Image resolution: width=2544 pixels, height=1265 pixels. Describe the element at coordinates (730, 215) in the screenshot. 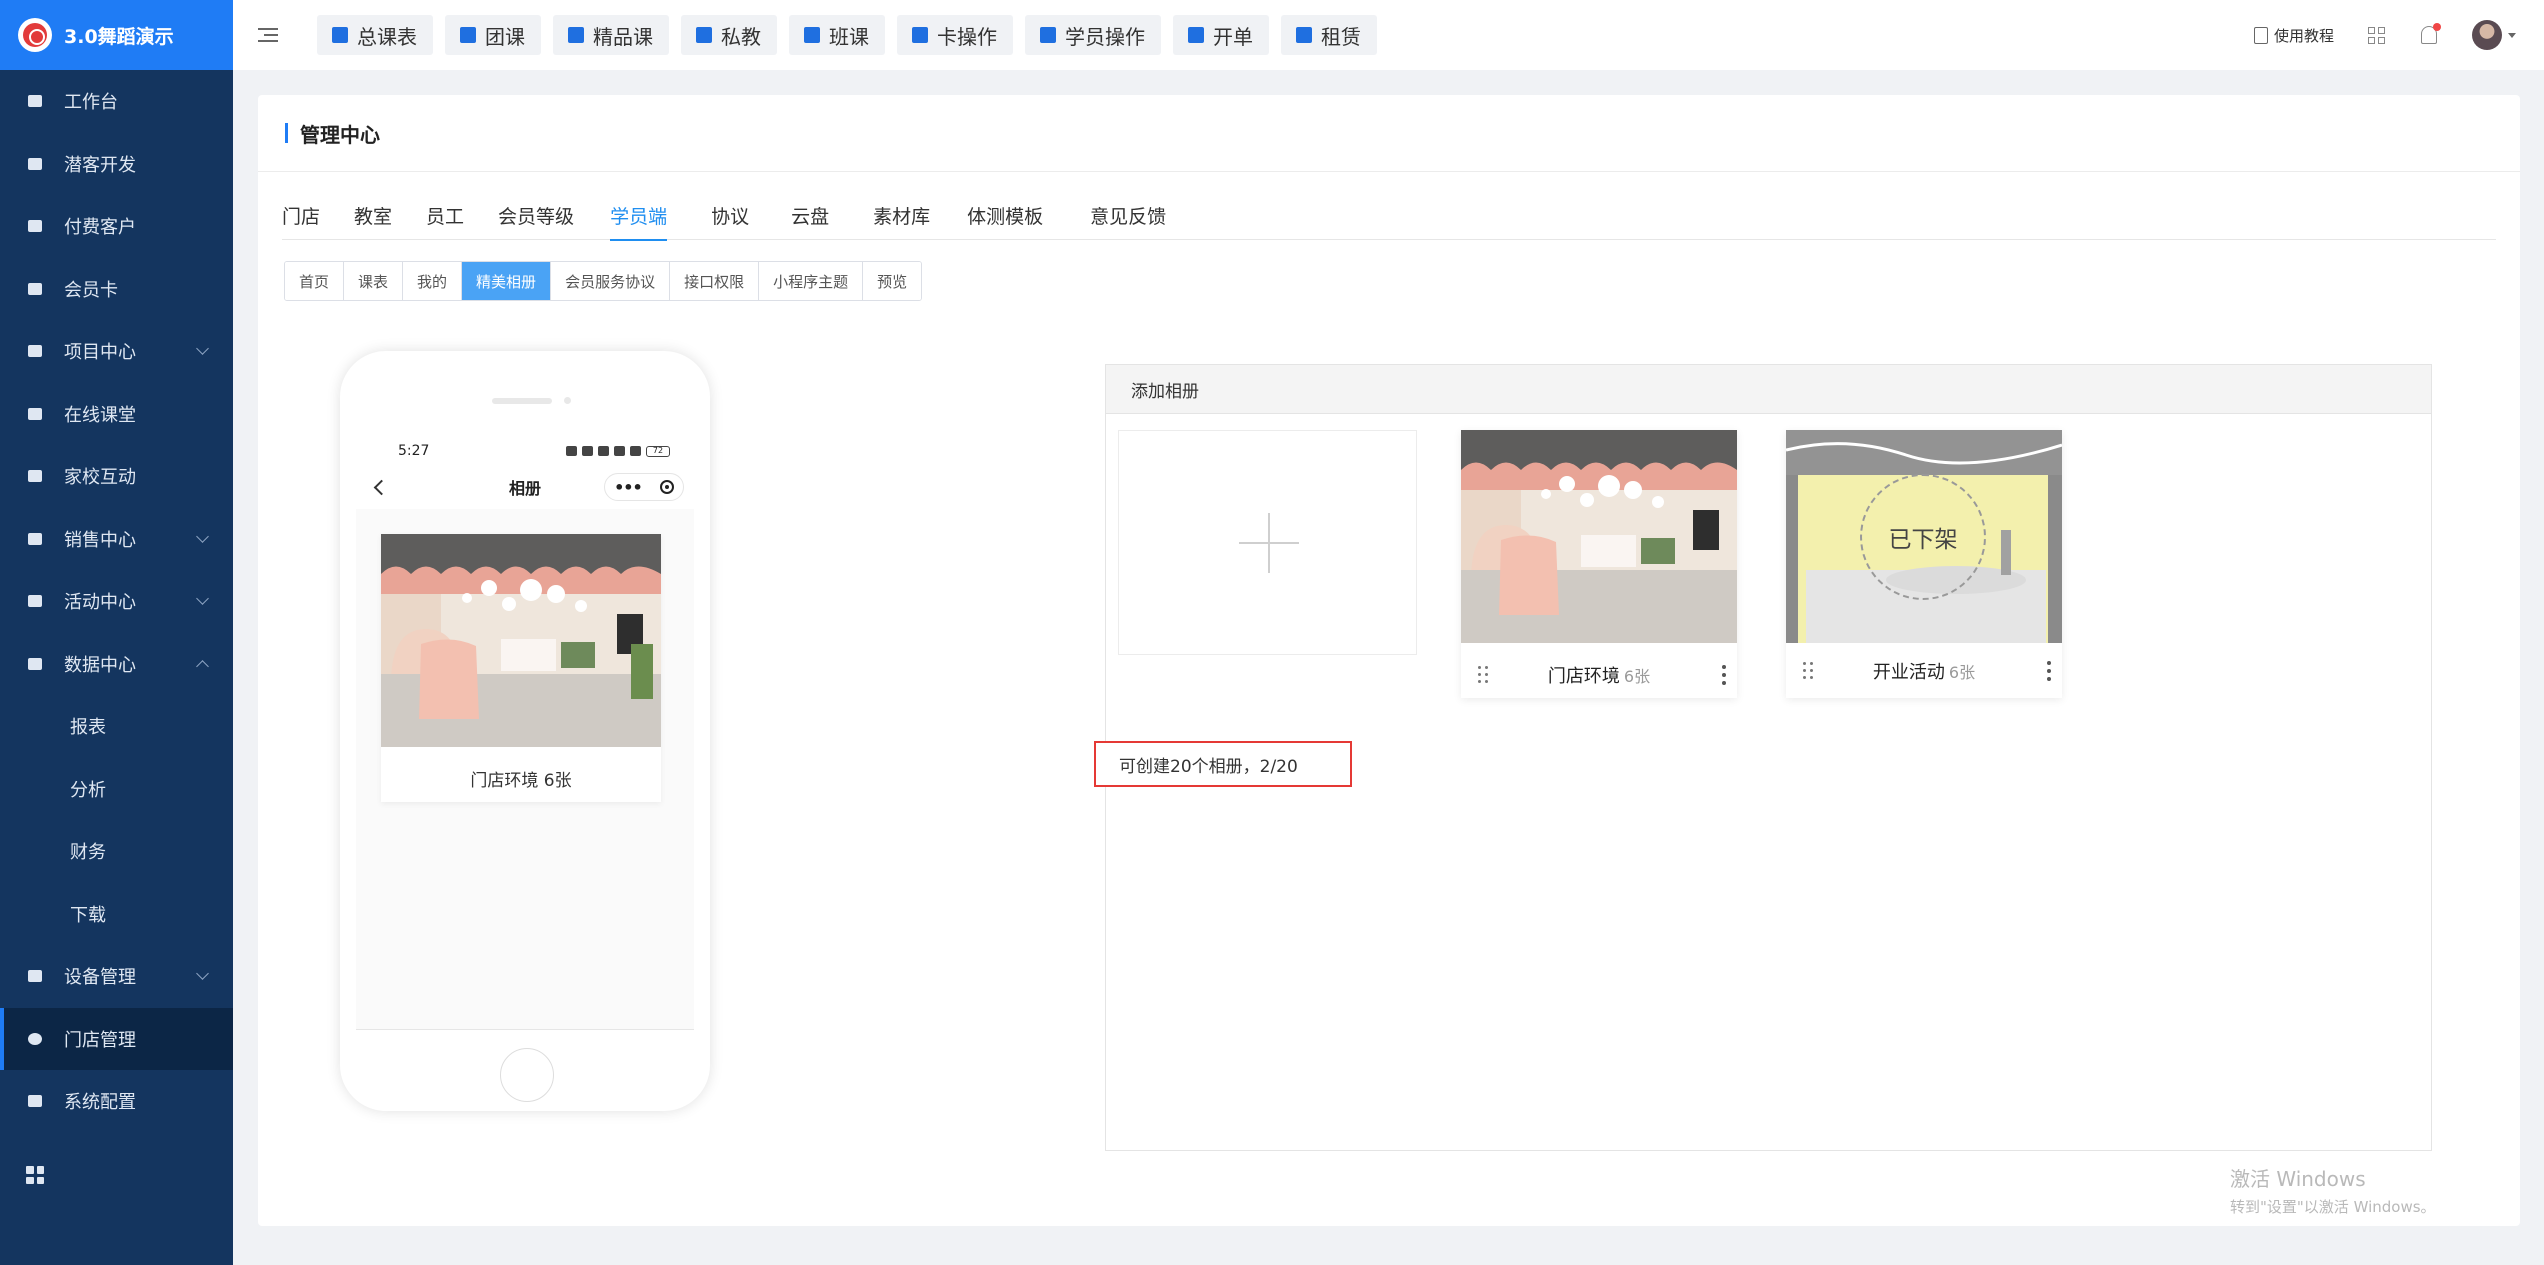

I see `tab-agreement: 协议` at that location.